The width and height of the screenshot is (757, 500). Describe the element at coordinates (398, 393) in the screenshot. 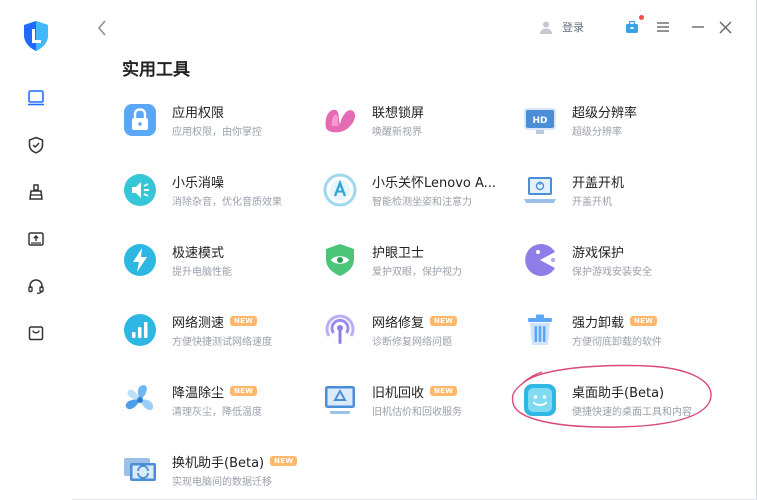

I see `tool-name: 旧机回收` at that location.